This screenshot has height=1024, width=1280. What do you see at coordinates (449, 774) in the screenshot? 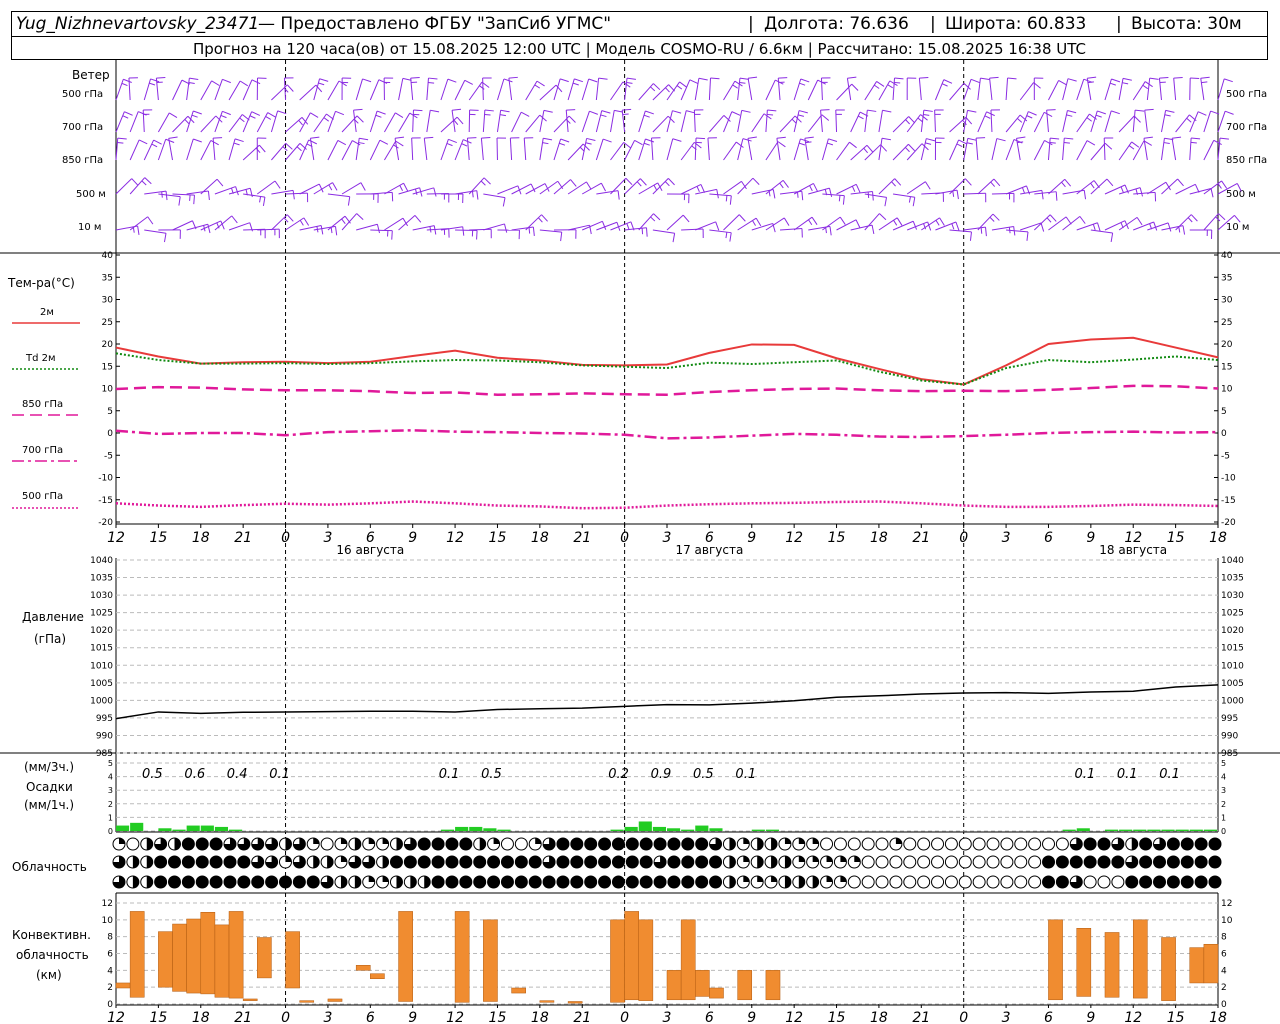
I see `precip-3h-label-4: 0.1` at bounding box center [449, 774].